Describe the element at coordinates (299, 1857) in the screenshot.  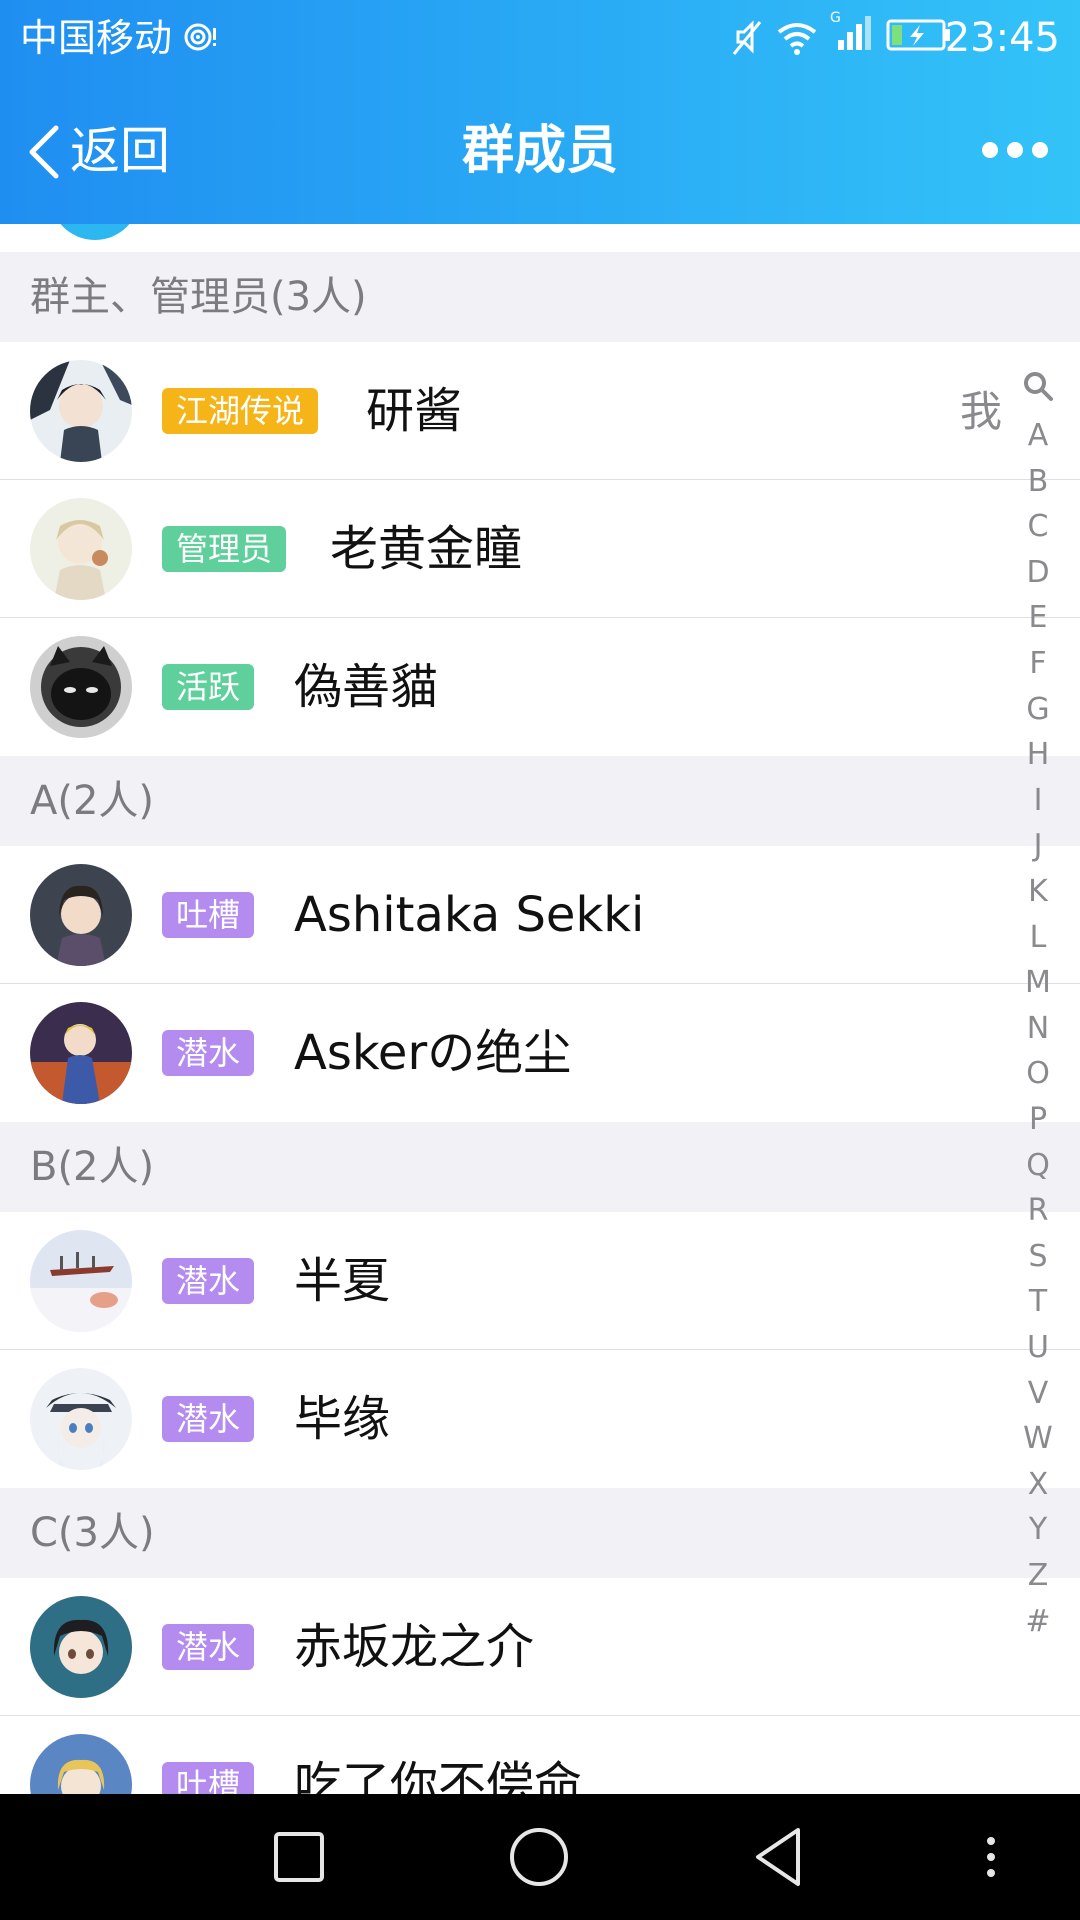
I see `recent-apps-icon` at that location.